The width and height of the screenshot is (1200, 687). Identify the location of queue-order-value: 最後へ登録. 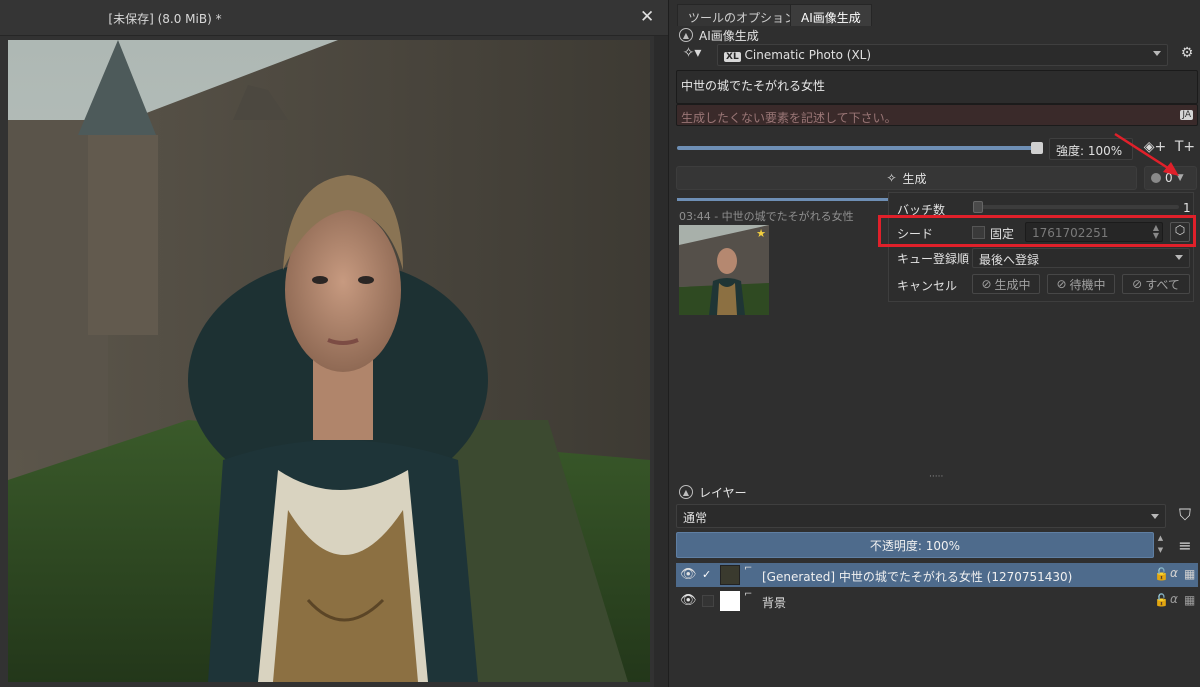
(1009, 260).